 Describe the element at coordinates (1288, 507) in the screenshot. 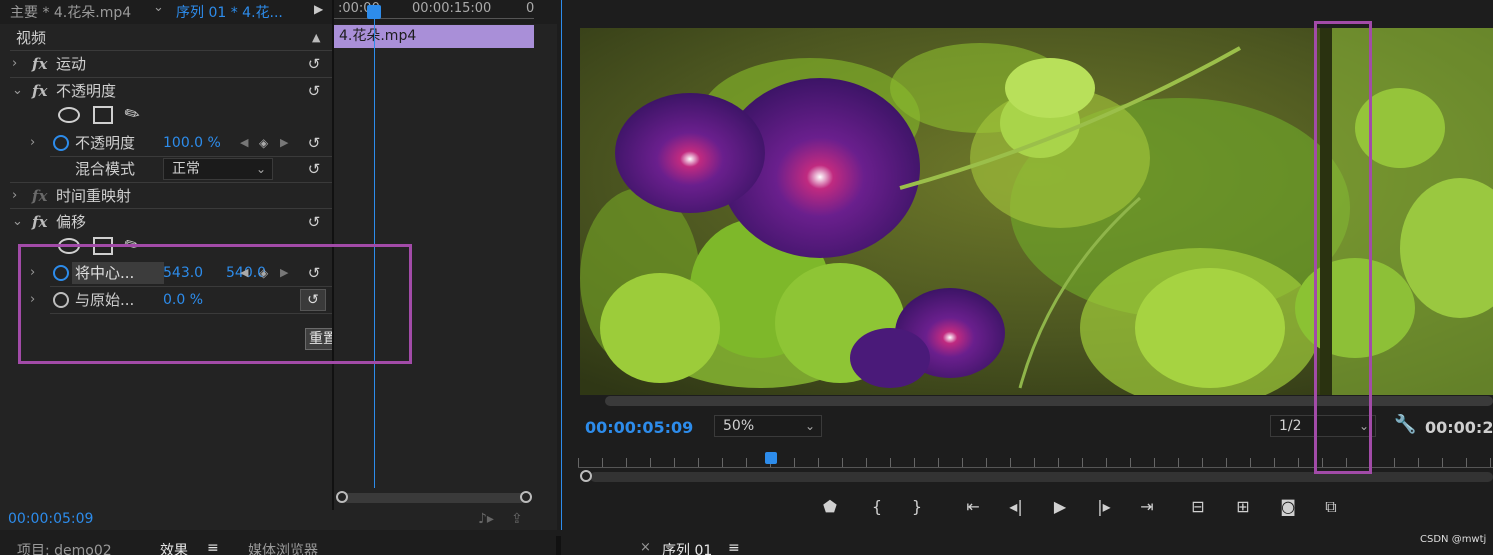

I see `camera-icon: ◙` at that location.